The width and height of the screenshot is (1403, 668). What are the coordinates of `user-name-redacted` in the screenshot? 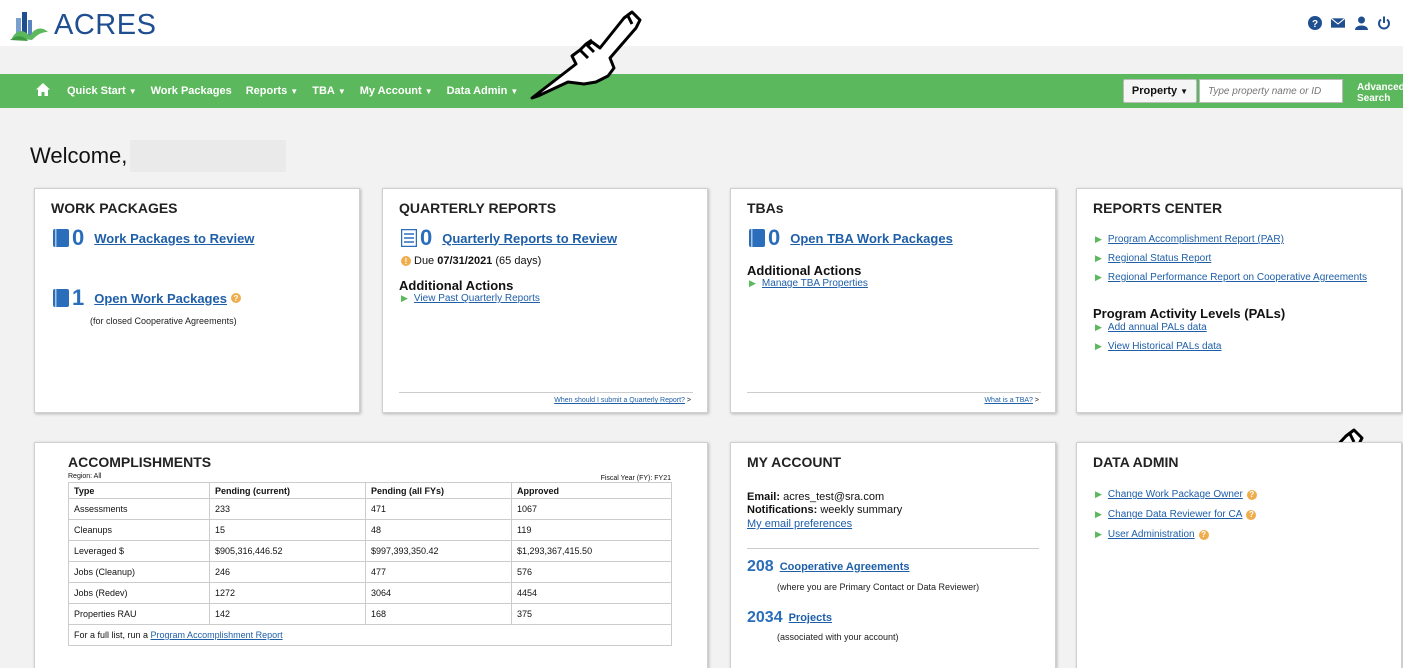 It's located at (208, 156).